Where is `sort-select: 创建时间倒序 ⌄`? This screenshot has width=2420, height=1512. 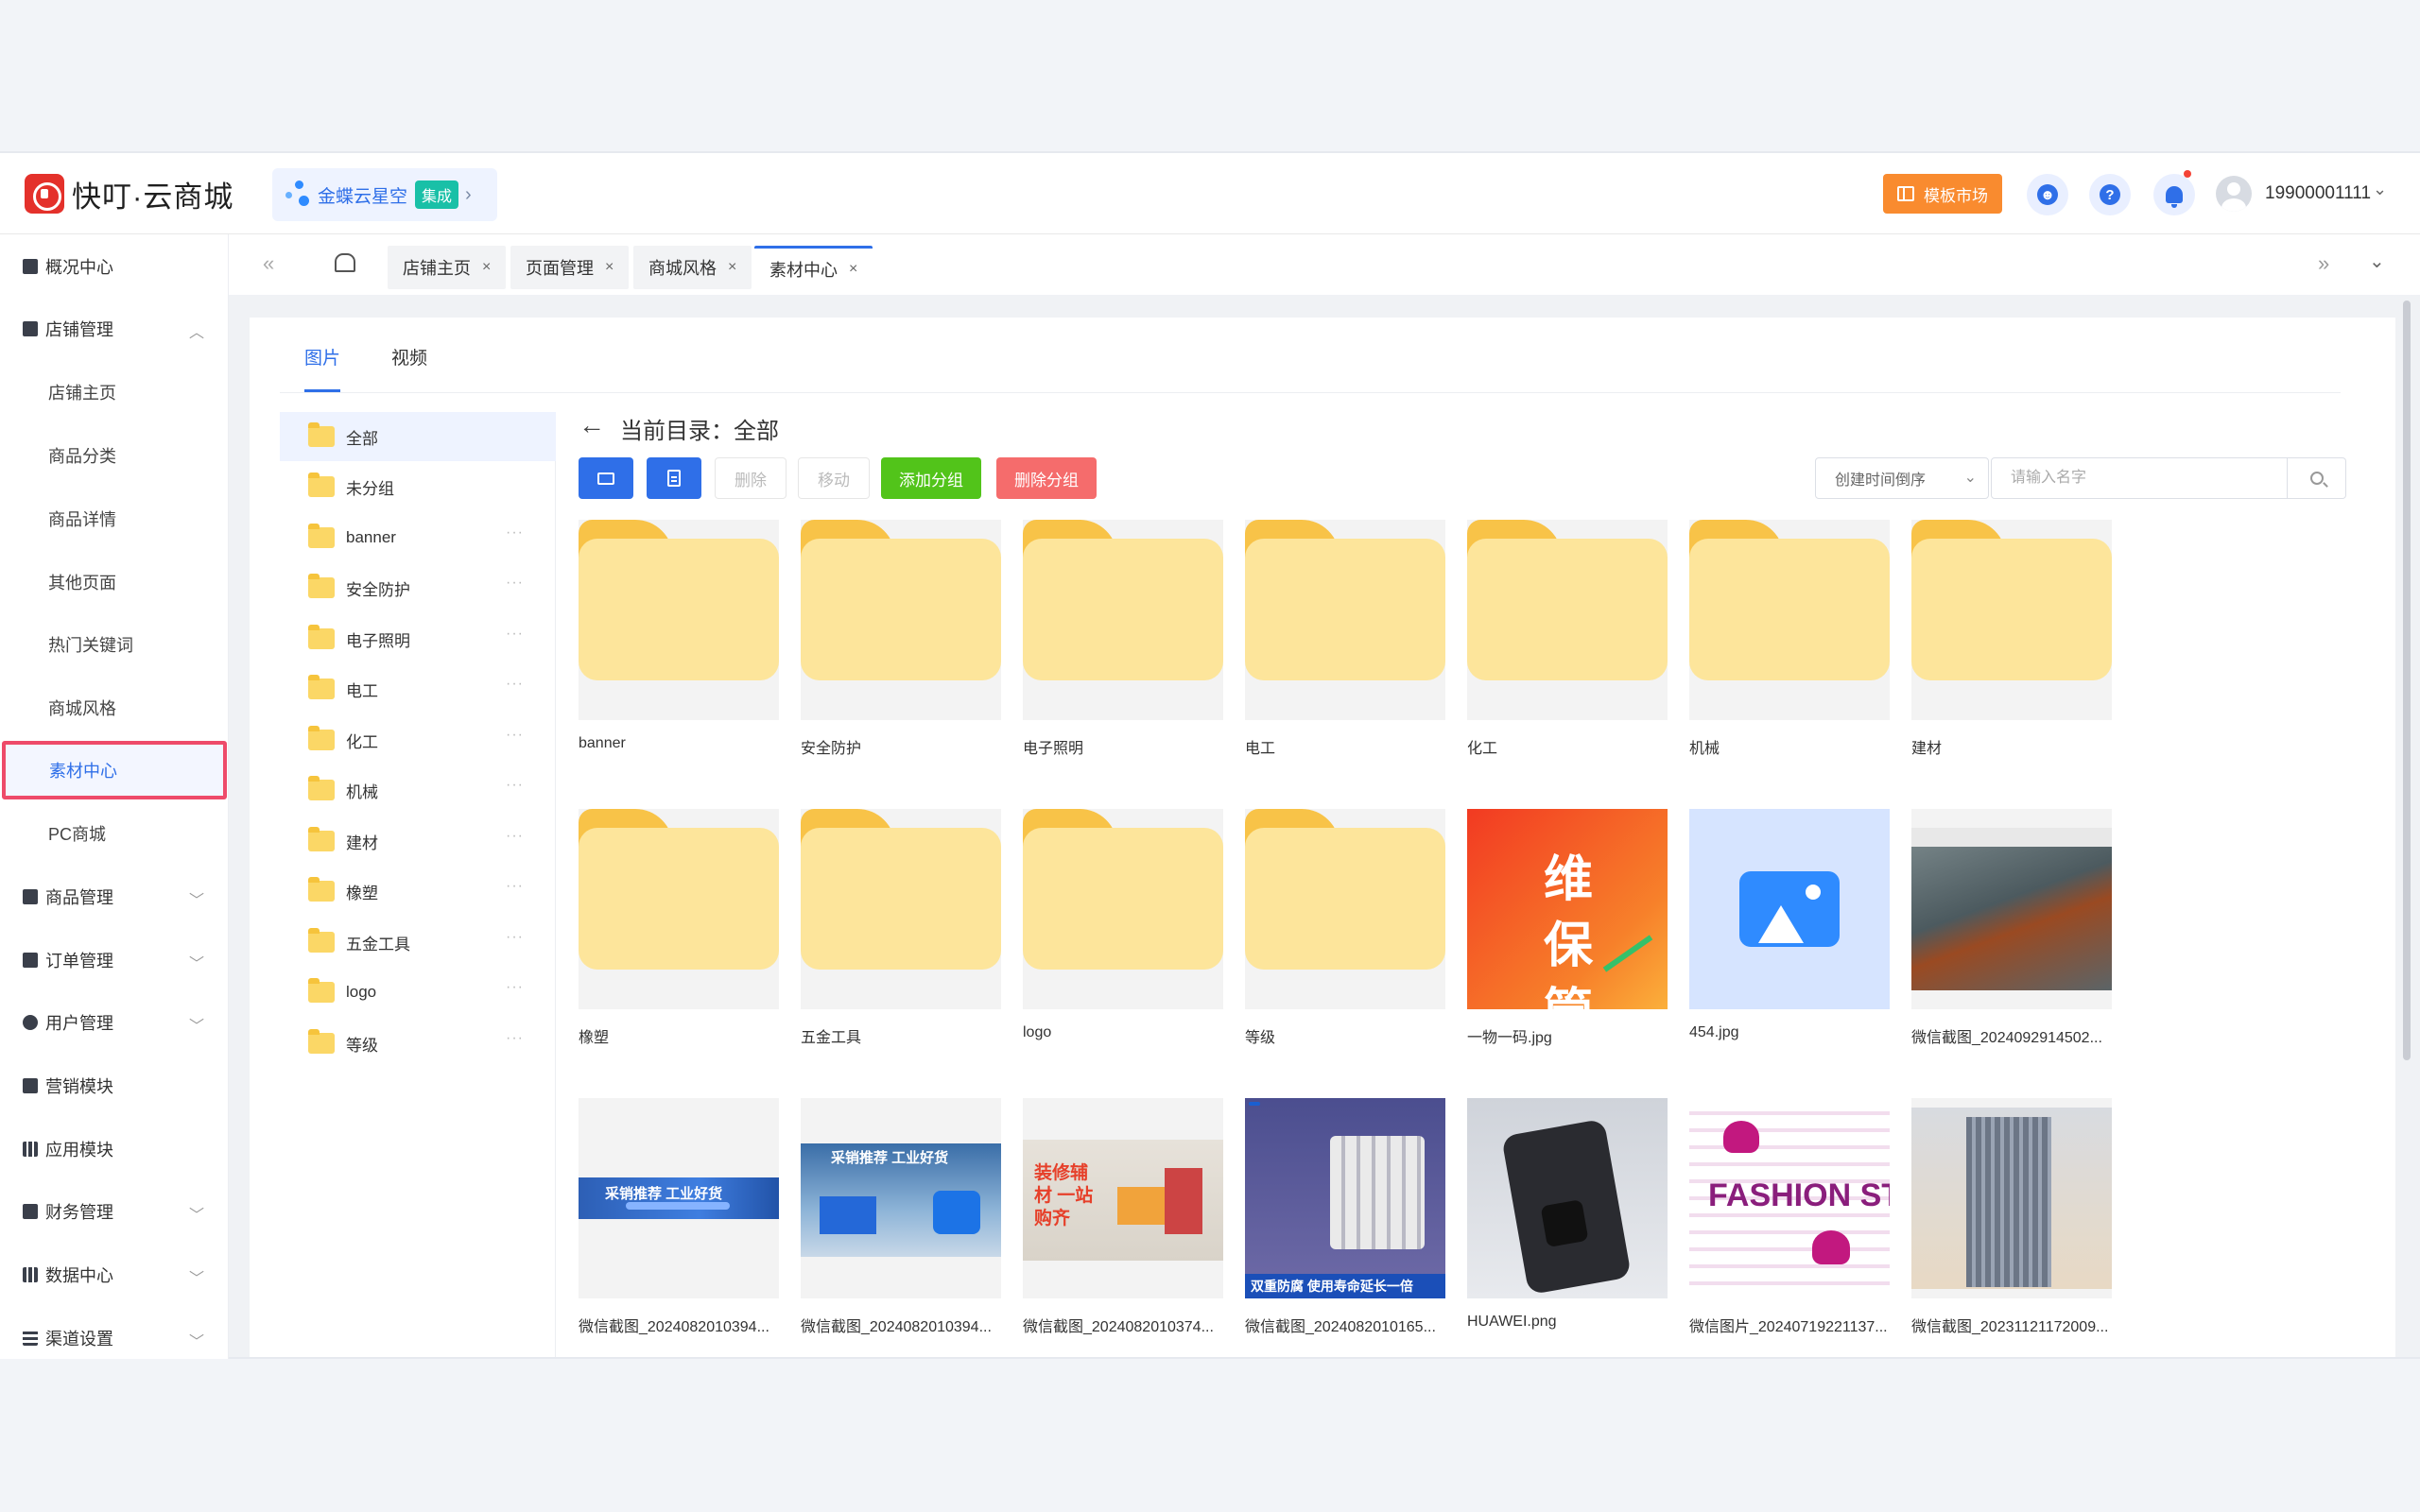 sort-select: 创建时间倒序 ⌄ is located at coordinates (1902, 478).